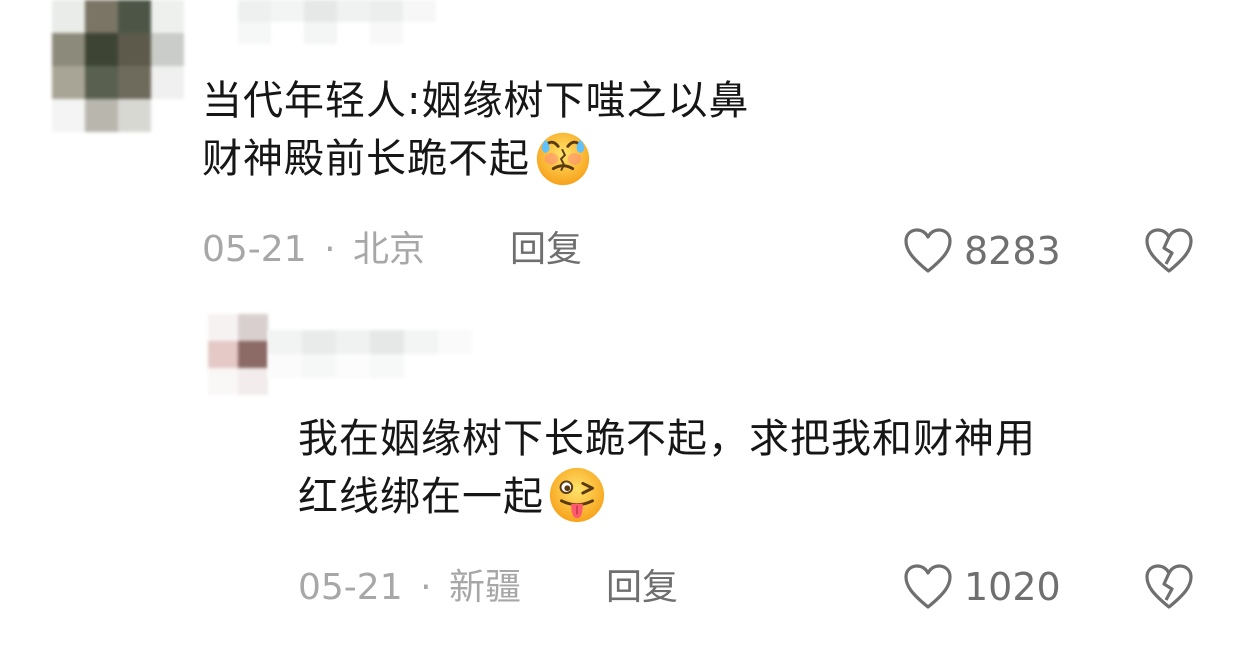 Image resolution: width=1260 pixels, height=654 pixels. What do you see at coordinates (388, 249) in the screenshot?
I see `comment-location: 北京` at bounding box center [388, 249].